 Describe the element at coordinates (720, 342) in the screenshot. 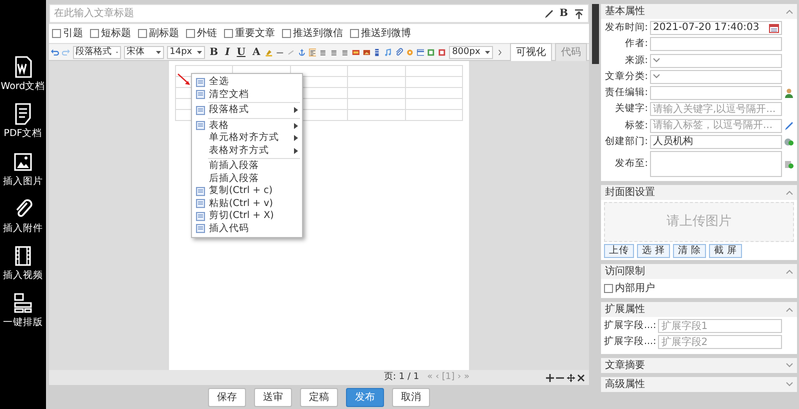

I see `input-field: 扩展字段2` at that location.